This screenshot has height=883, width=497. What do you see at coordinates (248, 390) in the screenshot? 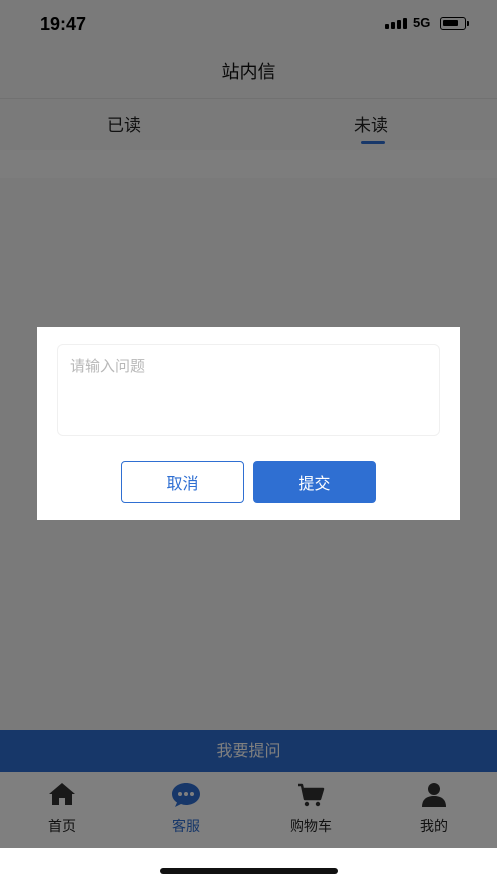
I see `question-input` at bounding box center [248, 390].